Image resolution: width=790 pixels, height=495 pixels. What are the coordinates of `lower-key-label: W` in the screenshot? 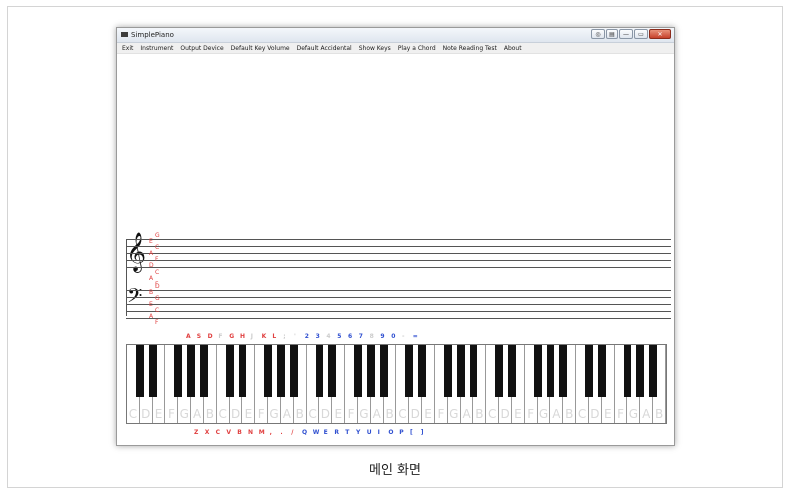 It's located at (316, 432).